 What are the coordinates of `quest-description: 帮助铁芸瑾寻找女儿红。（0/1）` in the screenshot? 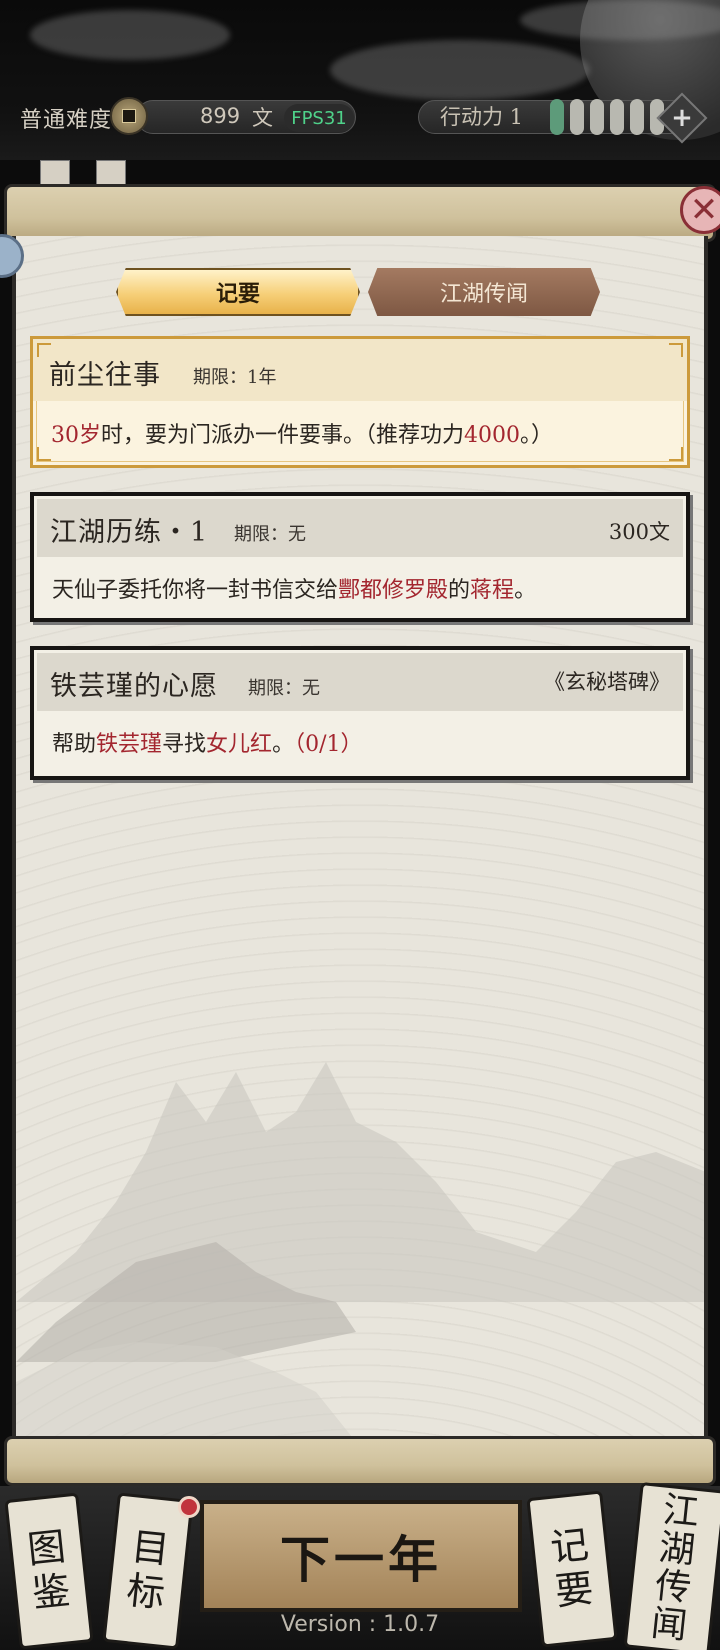 It's located at (207, 742).